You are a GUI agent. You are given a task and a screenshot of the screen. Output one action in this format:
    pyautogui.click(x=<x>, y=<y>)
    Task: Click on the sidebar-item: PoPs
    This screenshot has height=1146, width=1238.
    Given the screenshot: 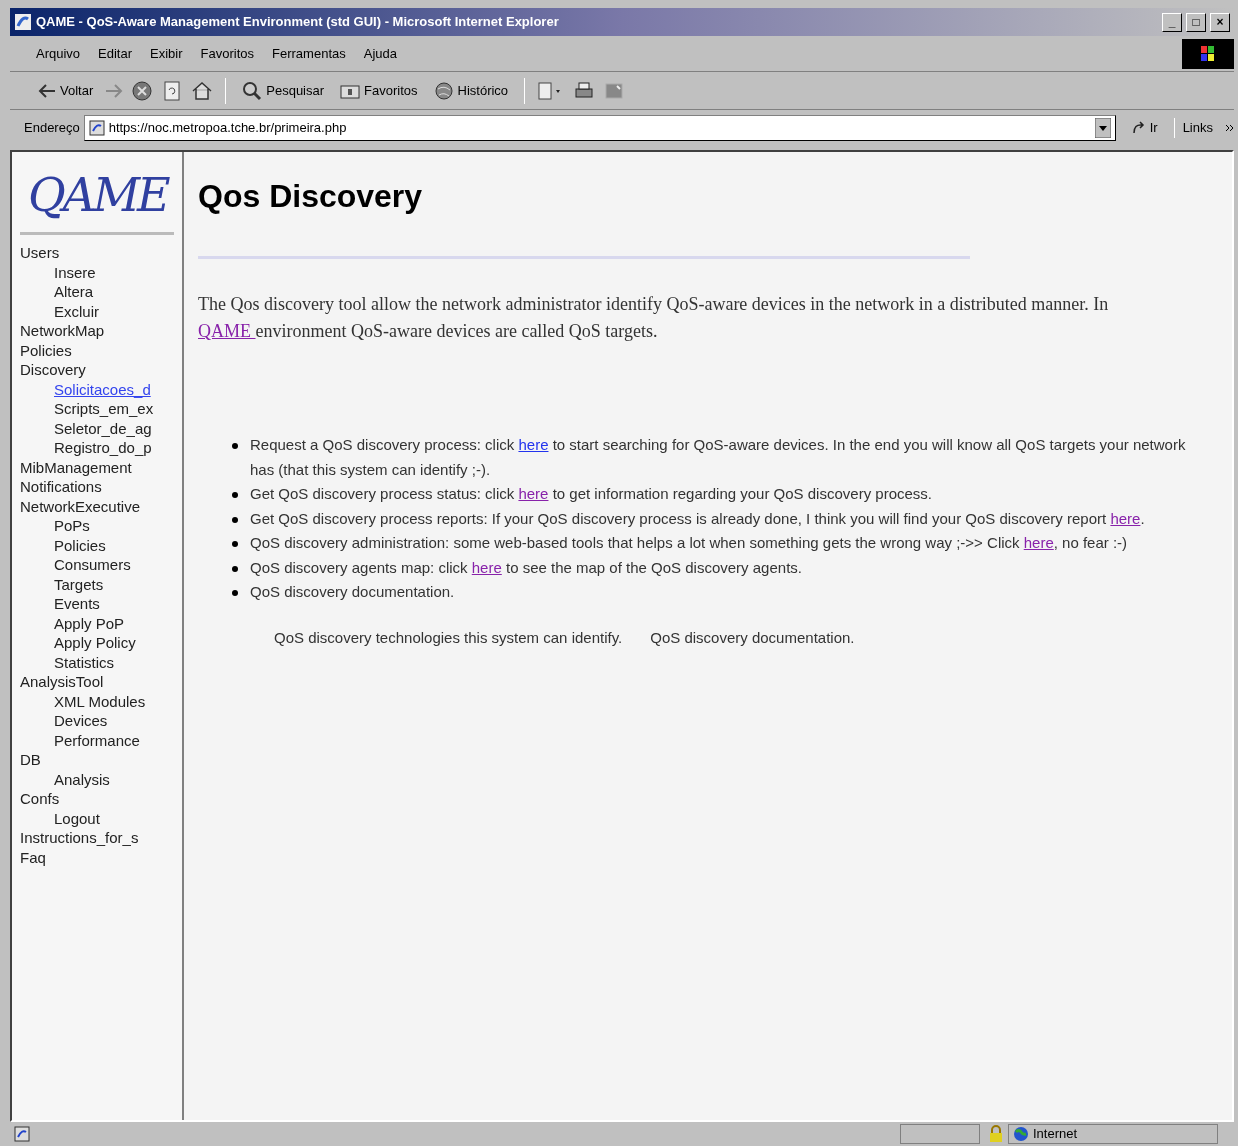 What is the action you would take?
    pyautogui.click(x=101, y=526)
    